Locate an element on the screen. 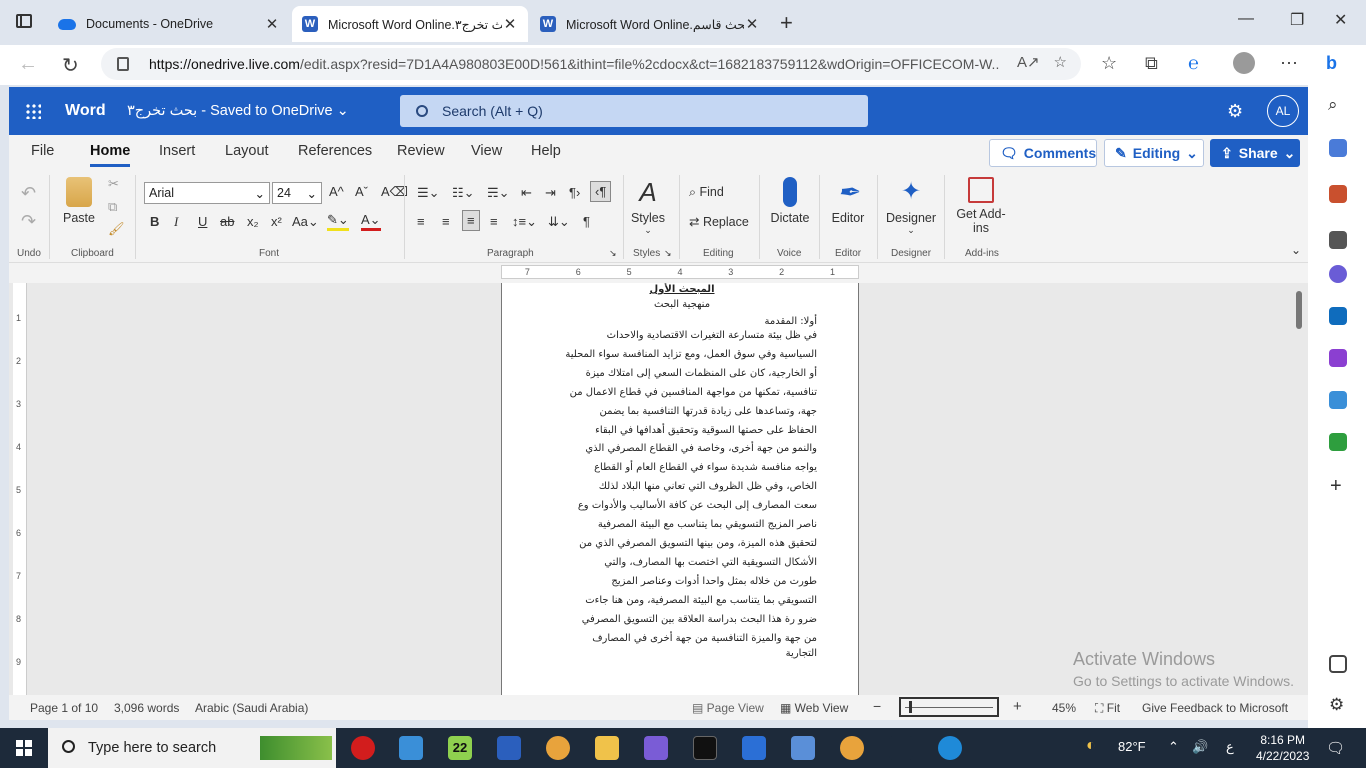  show-marks-icon: ¶ is located at coordinates (586, 221).